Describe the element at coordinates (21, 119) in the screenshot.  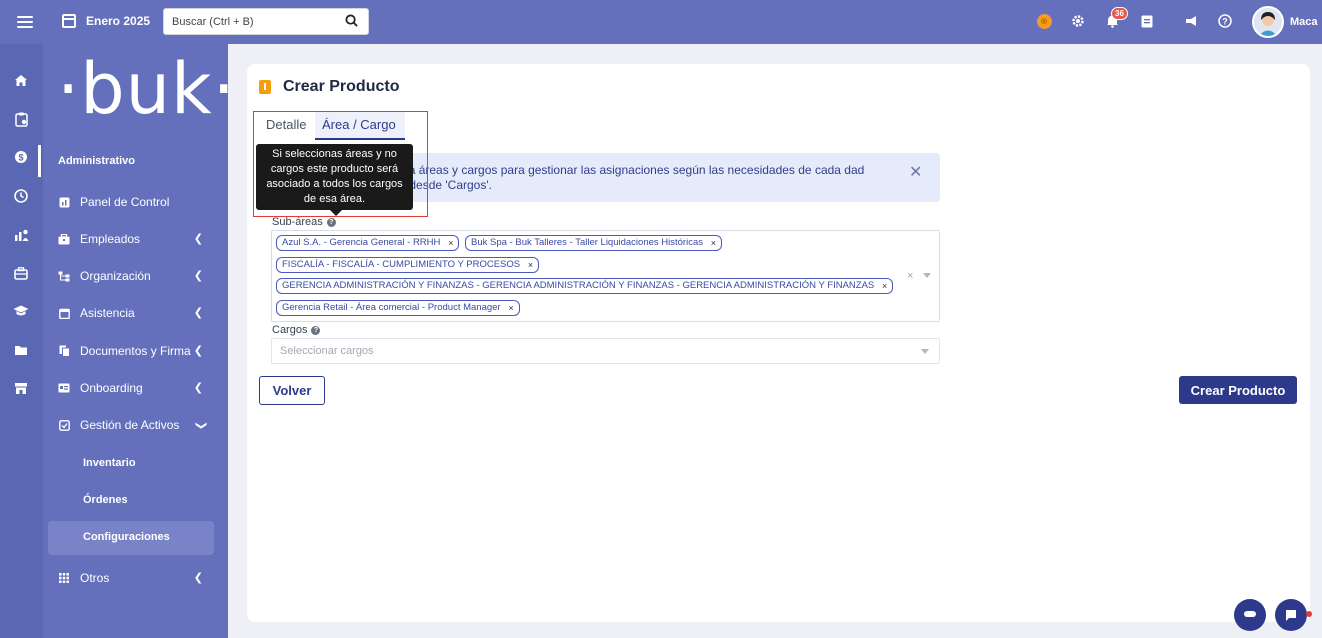
I see `clipboard-icon` at that location.